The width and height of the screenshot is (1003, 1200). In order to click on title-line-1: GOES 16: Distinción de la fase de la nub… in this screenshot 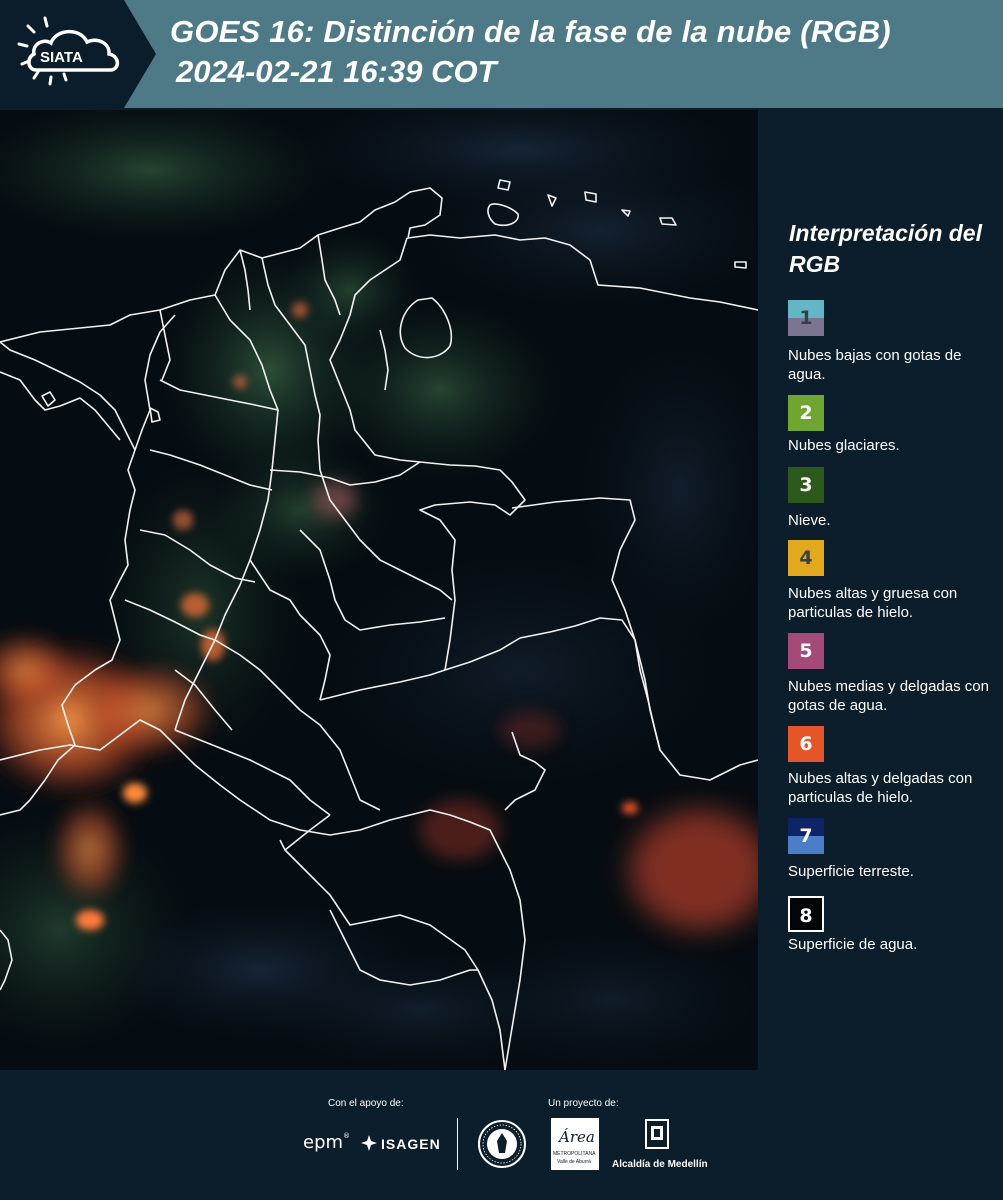, I will do `click(530, 31)`.